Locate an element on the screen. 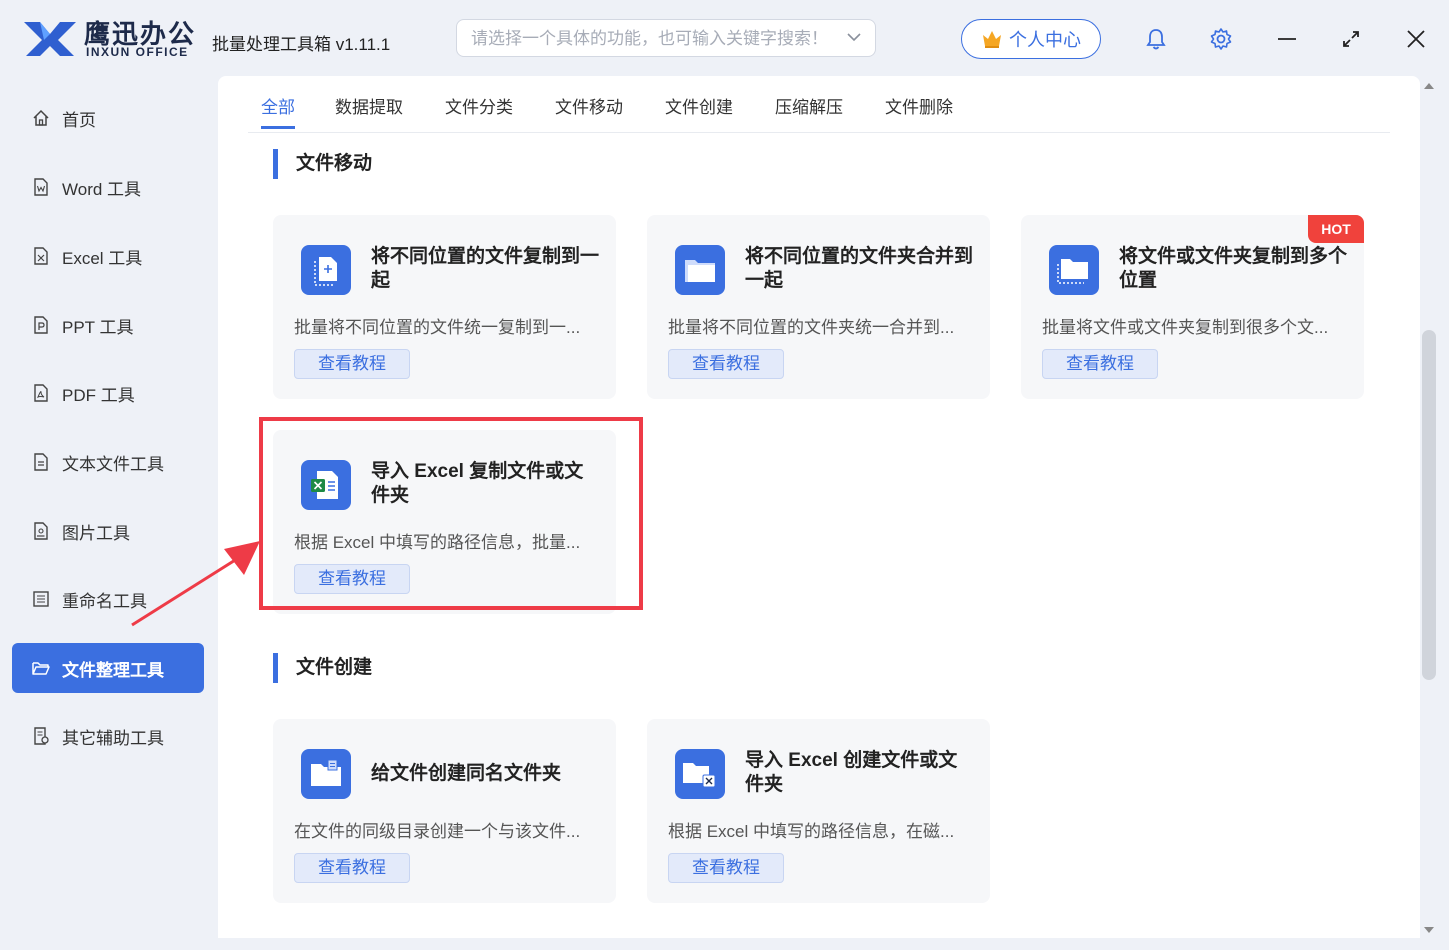 This screenshot has height=950, width=1449. tool-card-merge-folders: 将不同位置的文件夹合并到一起 批量将不同位置的文件夹统一合并到... 查看教程 is located at coordinates (818, 307).